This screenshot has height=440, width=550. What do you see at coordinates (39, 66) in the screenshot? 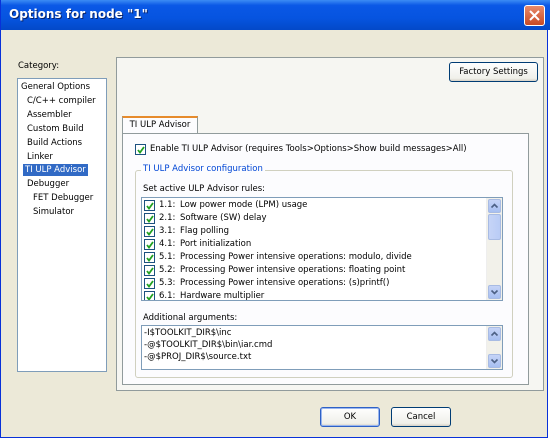
I see `category-label: Category:` at bounding box center [39, 66].